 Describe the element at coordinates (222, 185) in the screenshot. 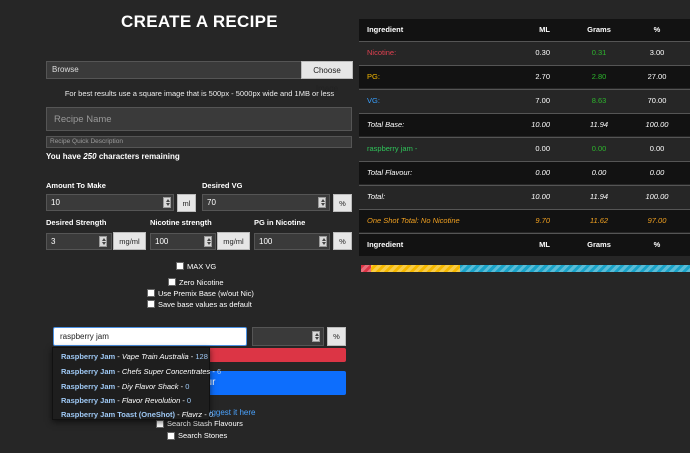

I see `desired-vg-label: Desired VG` at that location.